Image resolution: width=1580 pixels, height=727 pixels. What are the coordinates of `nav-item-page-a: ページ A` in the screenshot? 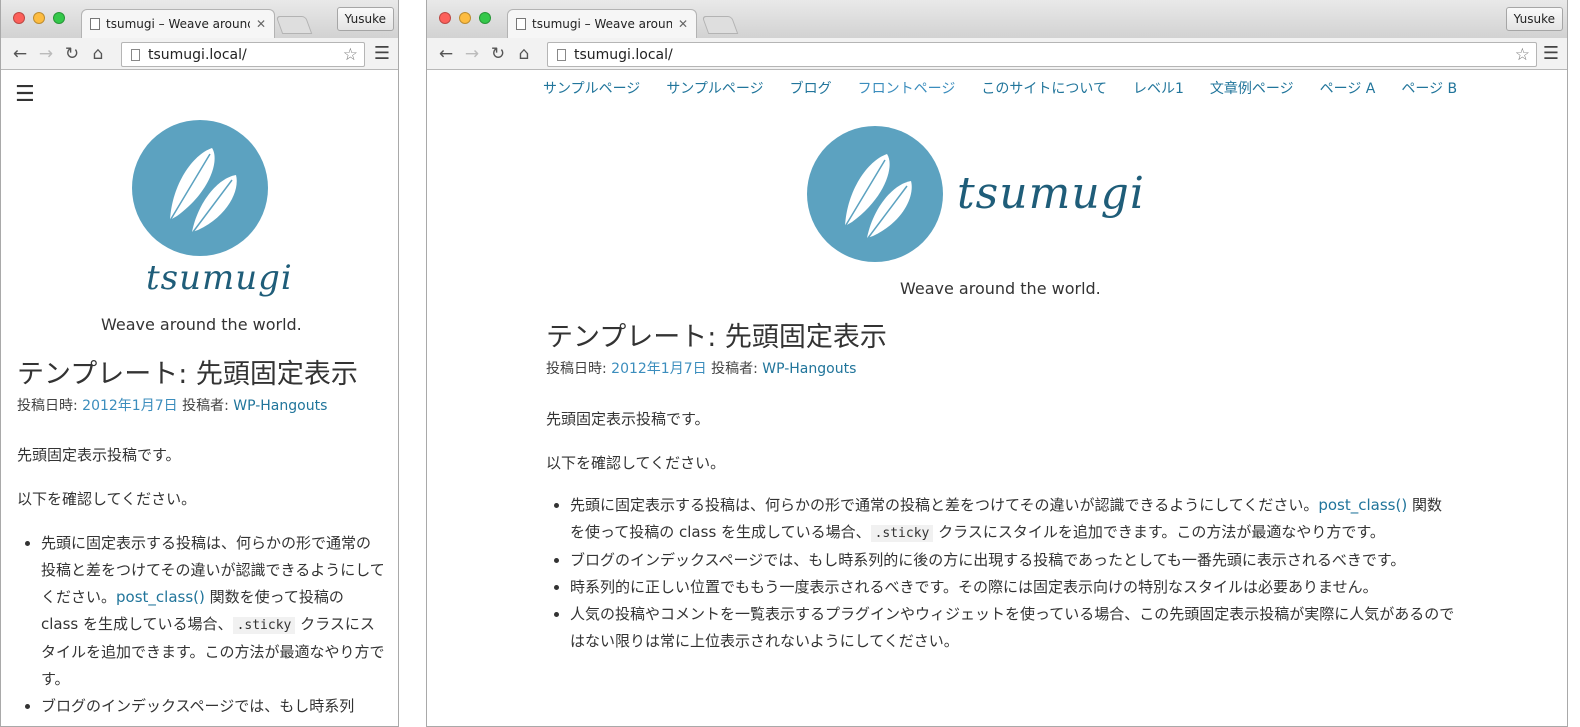 It's located at (1348, 88).